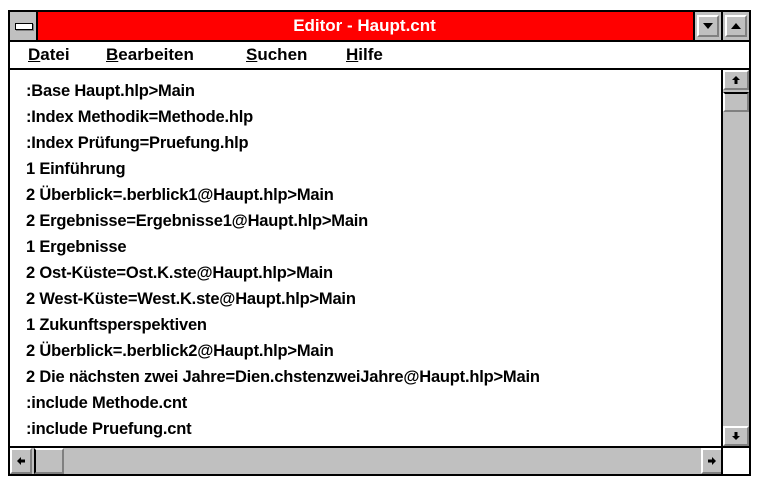 The width and height of the screenshot is (757, 481). Describe the element at coordinates (150, 55) in the screenshot. I see `menu-bearbeiten: Bearbeiten` at that location.